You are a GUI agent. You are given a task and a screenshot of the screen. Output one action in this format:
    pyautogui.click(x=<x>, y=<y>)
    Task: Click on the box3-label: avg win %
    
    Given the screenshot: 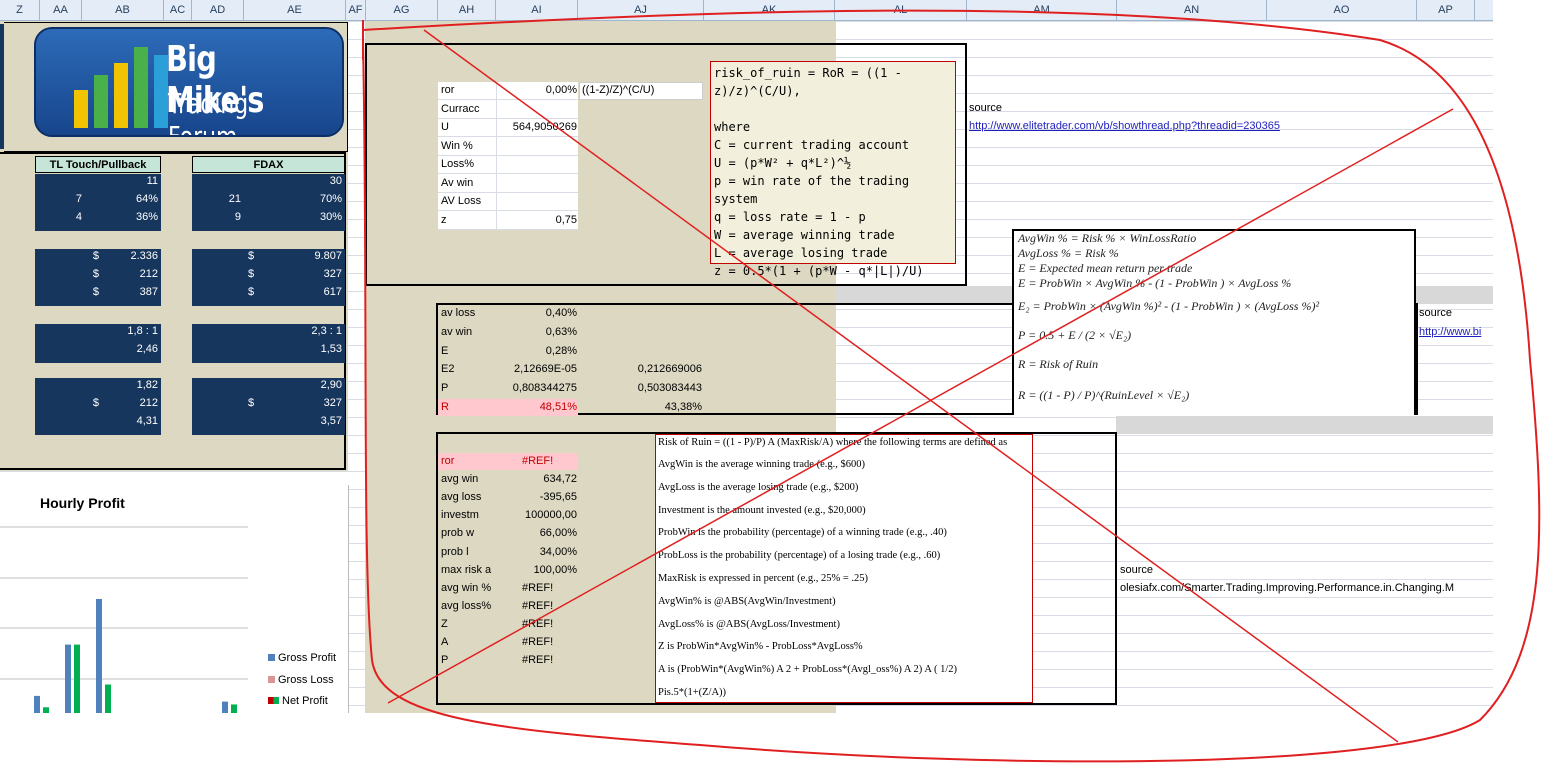 What is the action you would take?
    pyautogui.click(x=466, y=587)
    